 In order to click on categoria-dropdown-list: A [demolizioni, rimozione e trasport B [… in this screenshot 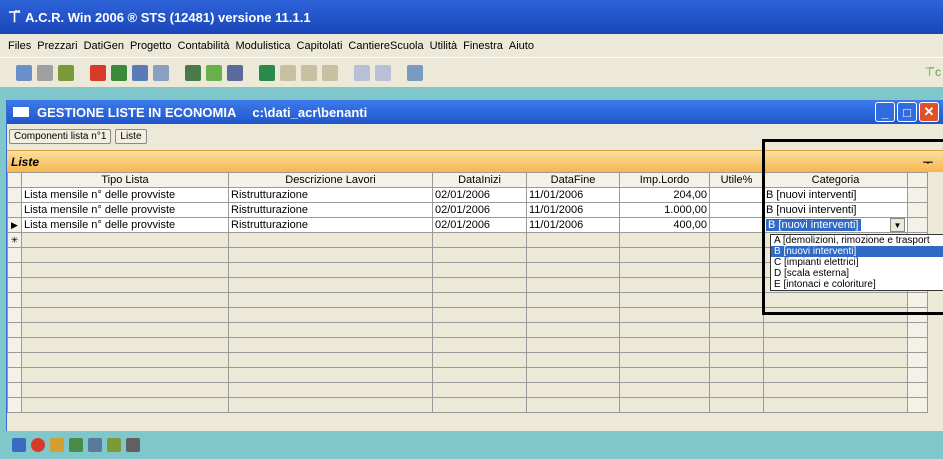, I will do `click(856, 262)`.